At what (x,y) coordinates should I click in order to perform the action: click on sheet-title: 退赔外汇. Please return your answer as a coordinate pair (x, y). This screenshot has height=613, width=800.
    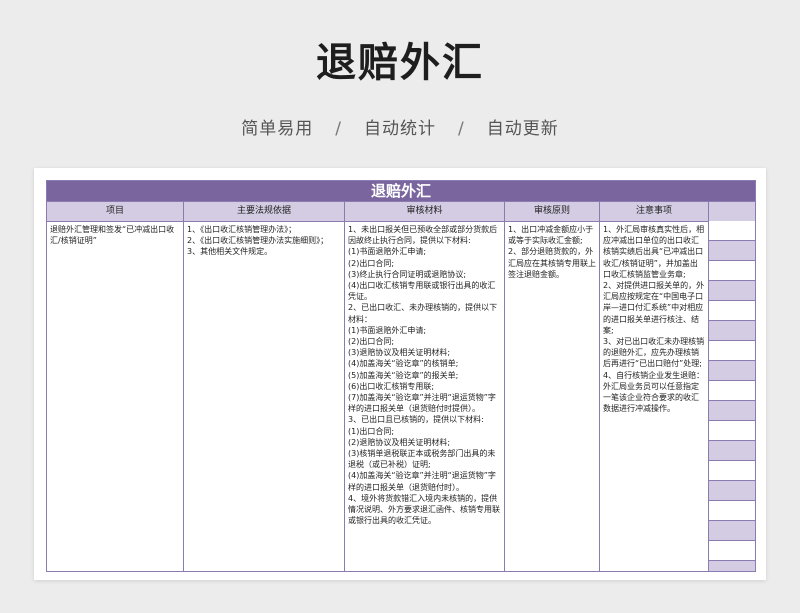
    Looking at the image, I should click on (401, 191).